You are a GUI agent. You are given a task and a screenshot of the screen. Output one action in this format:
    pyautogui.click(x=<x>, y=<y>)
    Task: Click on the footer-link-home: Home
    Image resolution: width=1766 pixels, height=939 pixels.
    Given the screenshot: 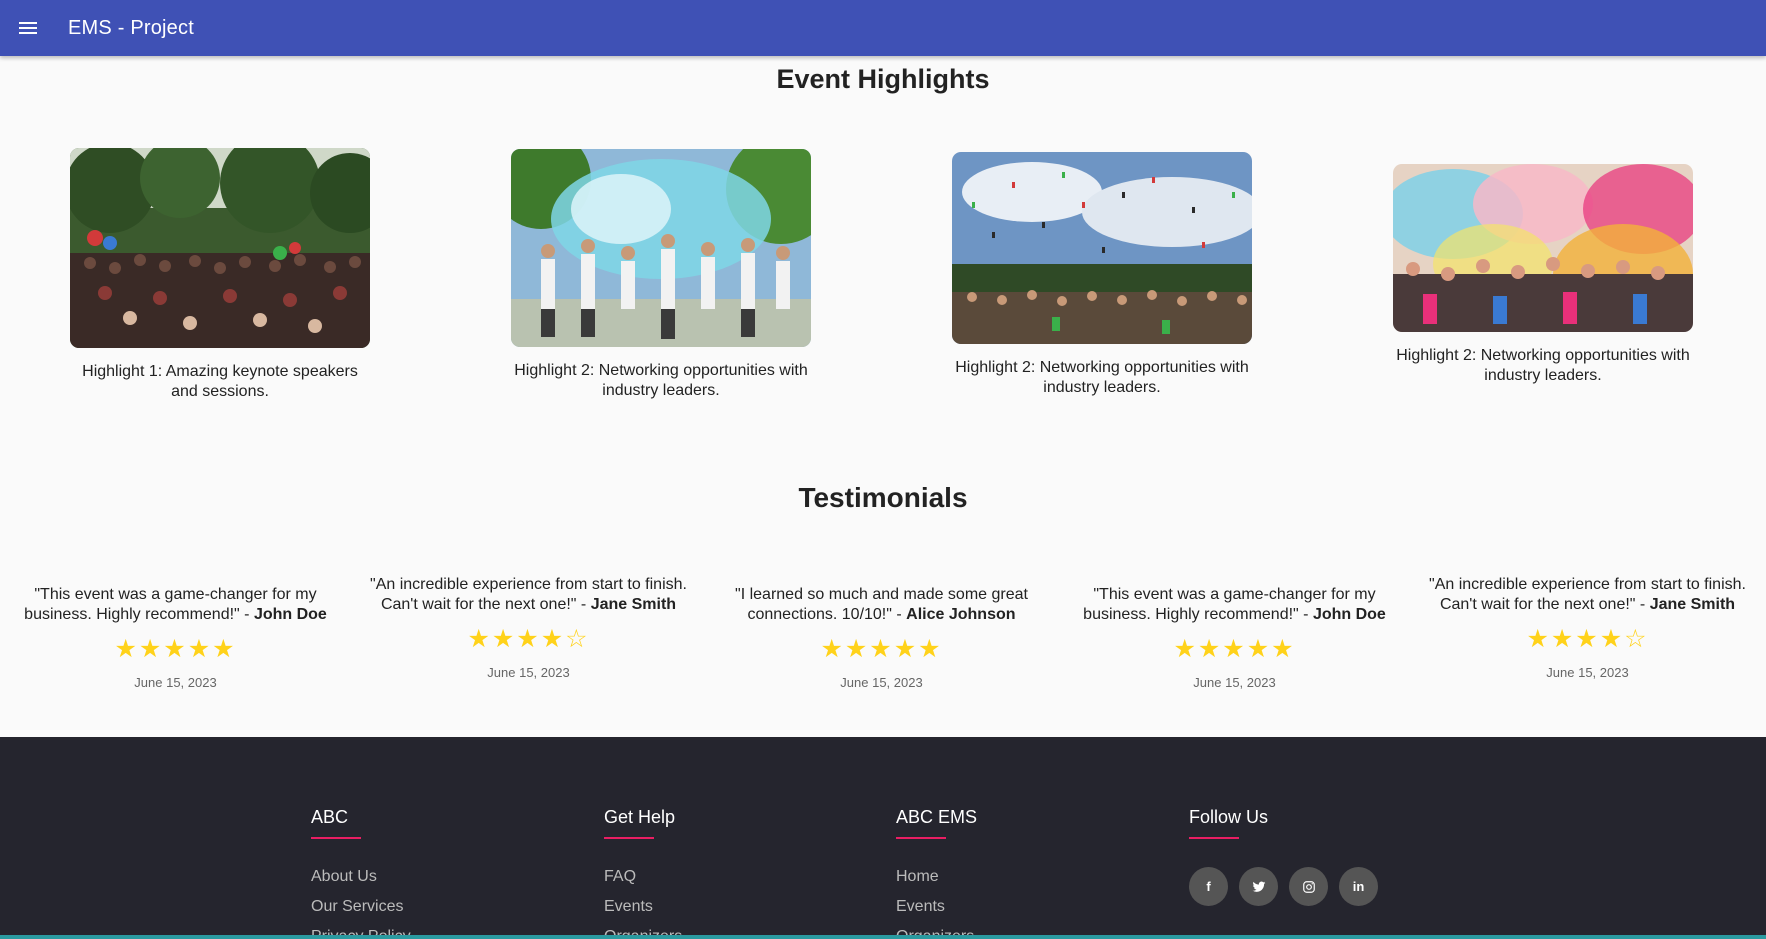 What is the action you would take?
    pyautogui.click(x=936, y=877)
    